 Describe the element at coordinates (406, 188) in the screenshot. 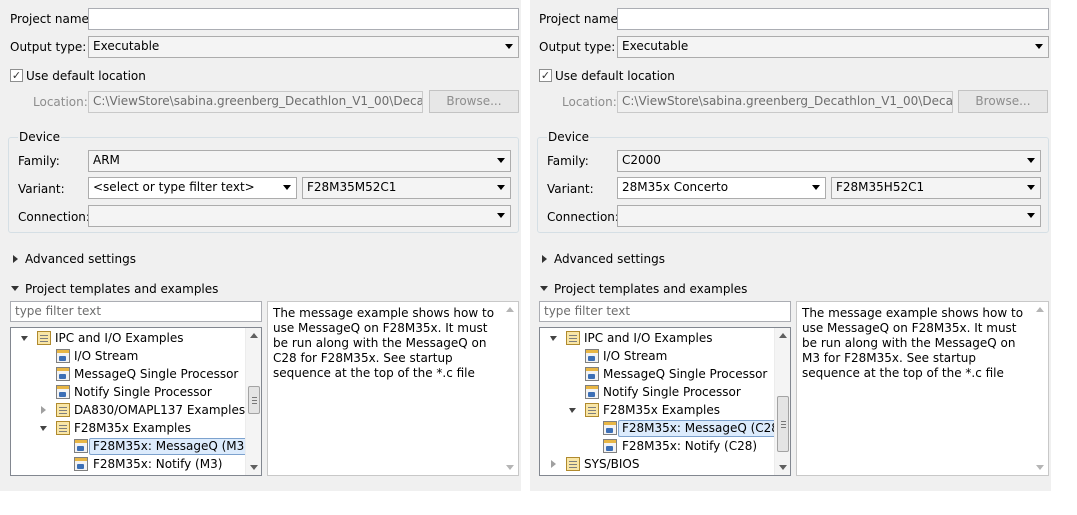

I see `variant-dropdown: F28M35M52C1` at that location.